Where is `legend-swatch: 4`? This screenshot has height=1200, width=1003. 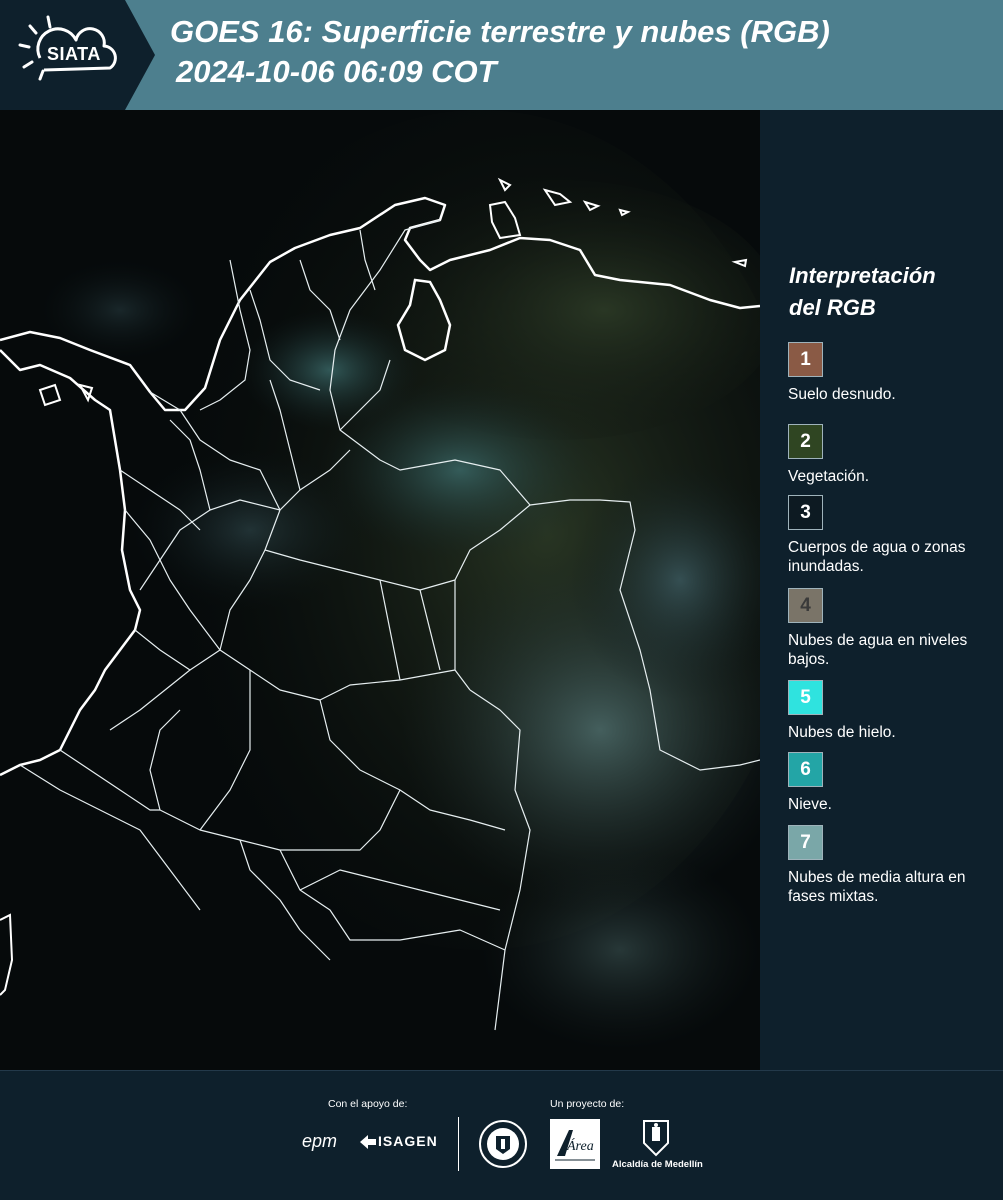
legend-swatch: 4 is located at coordinates (805, 605).